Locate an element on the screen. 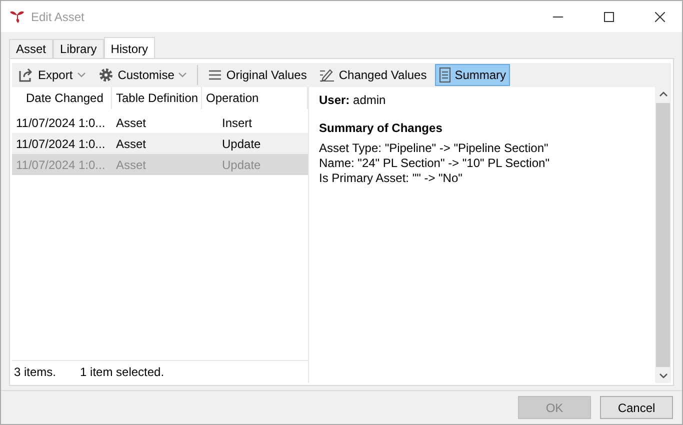 The height and width of the screenshot is (425, 683). change-line: Asset Type: "Pipeline" -> "Pipeline Section" is located at coordinates (434, 148).